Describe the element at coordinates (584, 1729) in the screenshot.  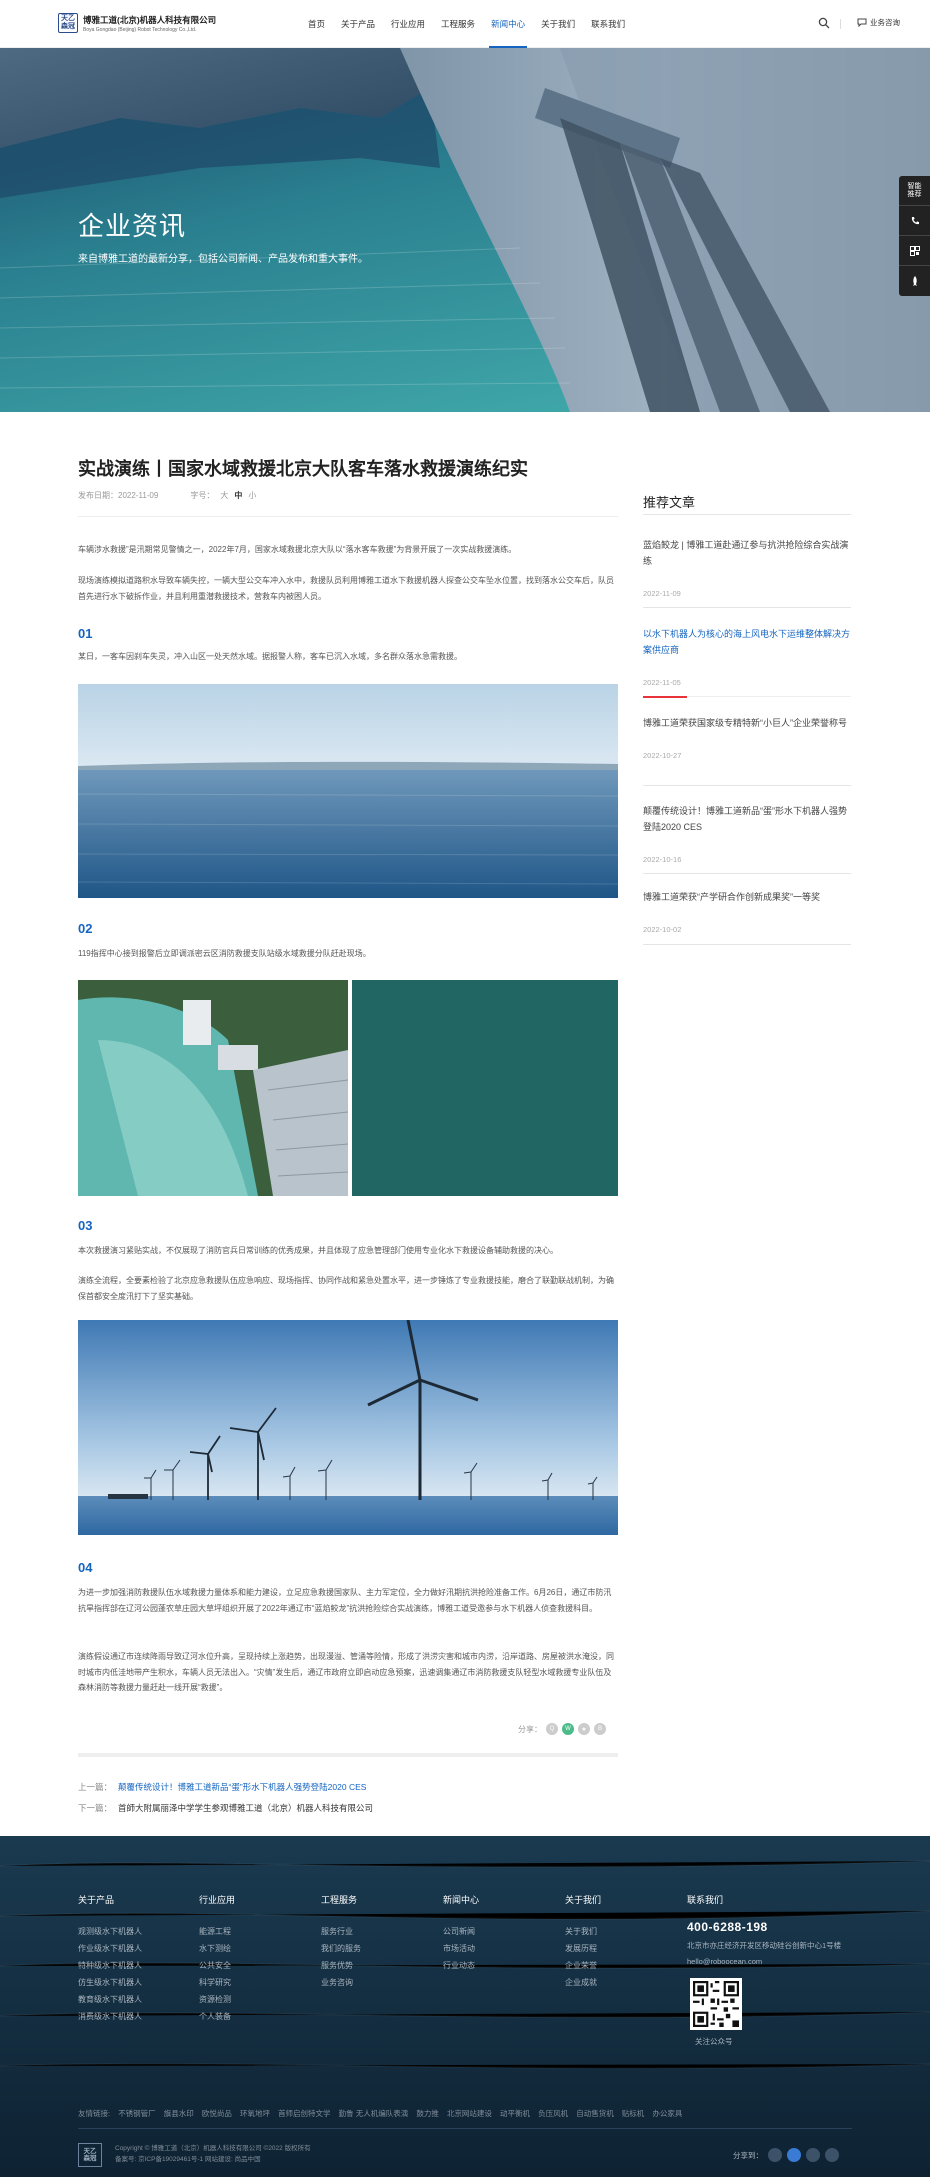
I see `qzone-share-icon: ★` at that location.